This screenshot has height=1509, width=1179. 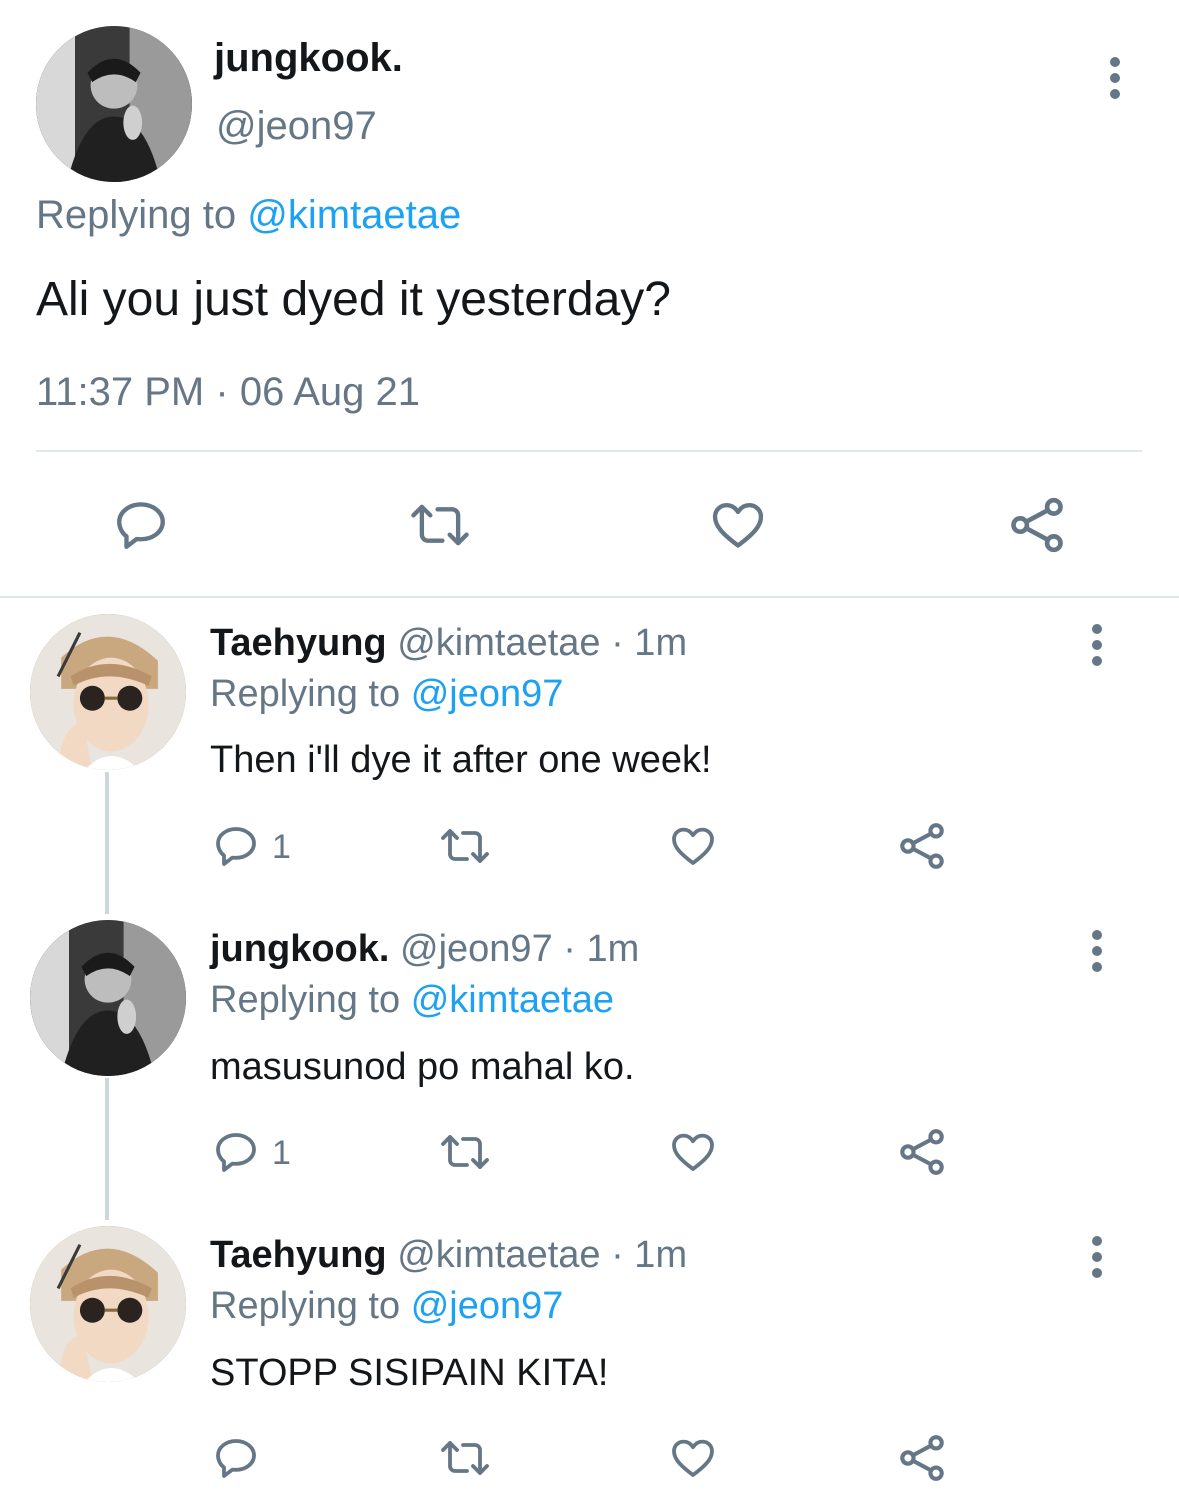 What do you see at coordinates (1097, 648) in the screenshot?
I see `reply-1-more-options-icon` at bounding box center [1097, 648].